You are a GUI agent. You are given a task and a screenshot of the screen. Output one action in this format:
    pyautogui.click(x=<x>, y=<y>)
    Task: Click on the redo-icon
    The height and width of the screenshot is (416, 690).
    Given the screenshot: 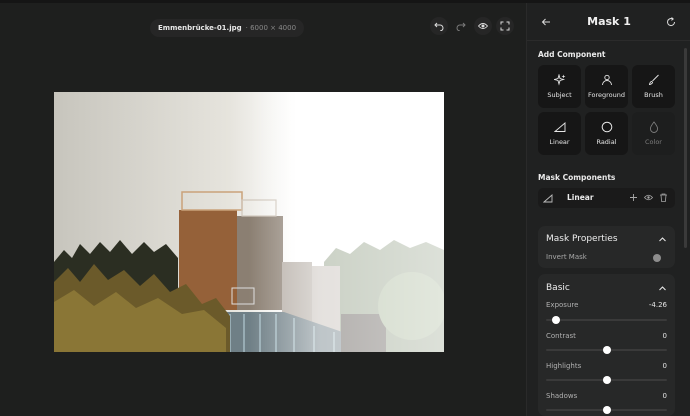 What is the action you would take?
    pyautogui.click(x=461, y=26)
    